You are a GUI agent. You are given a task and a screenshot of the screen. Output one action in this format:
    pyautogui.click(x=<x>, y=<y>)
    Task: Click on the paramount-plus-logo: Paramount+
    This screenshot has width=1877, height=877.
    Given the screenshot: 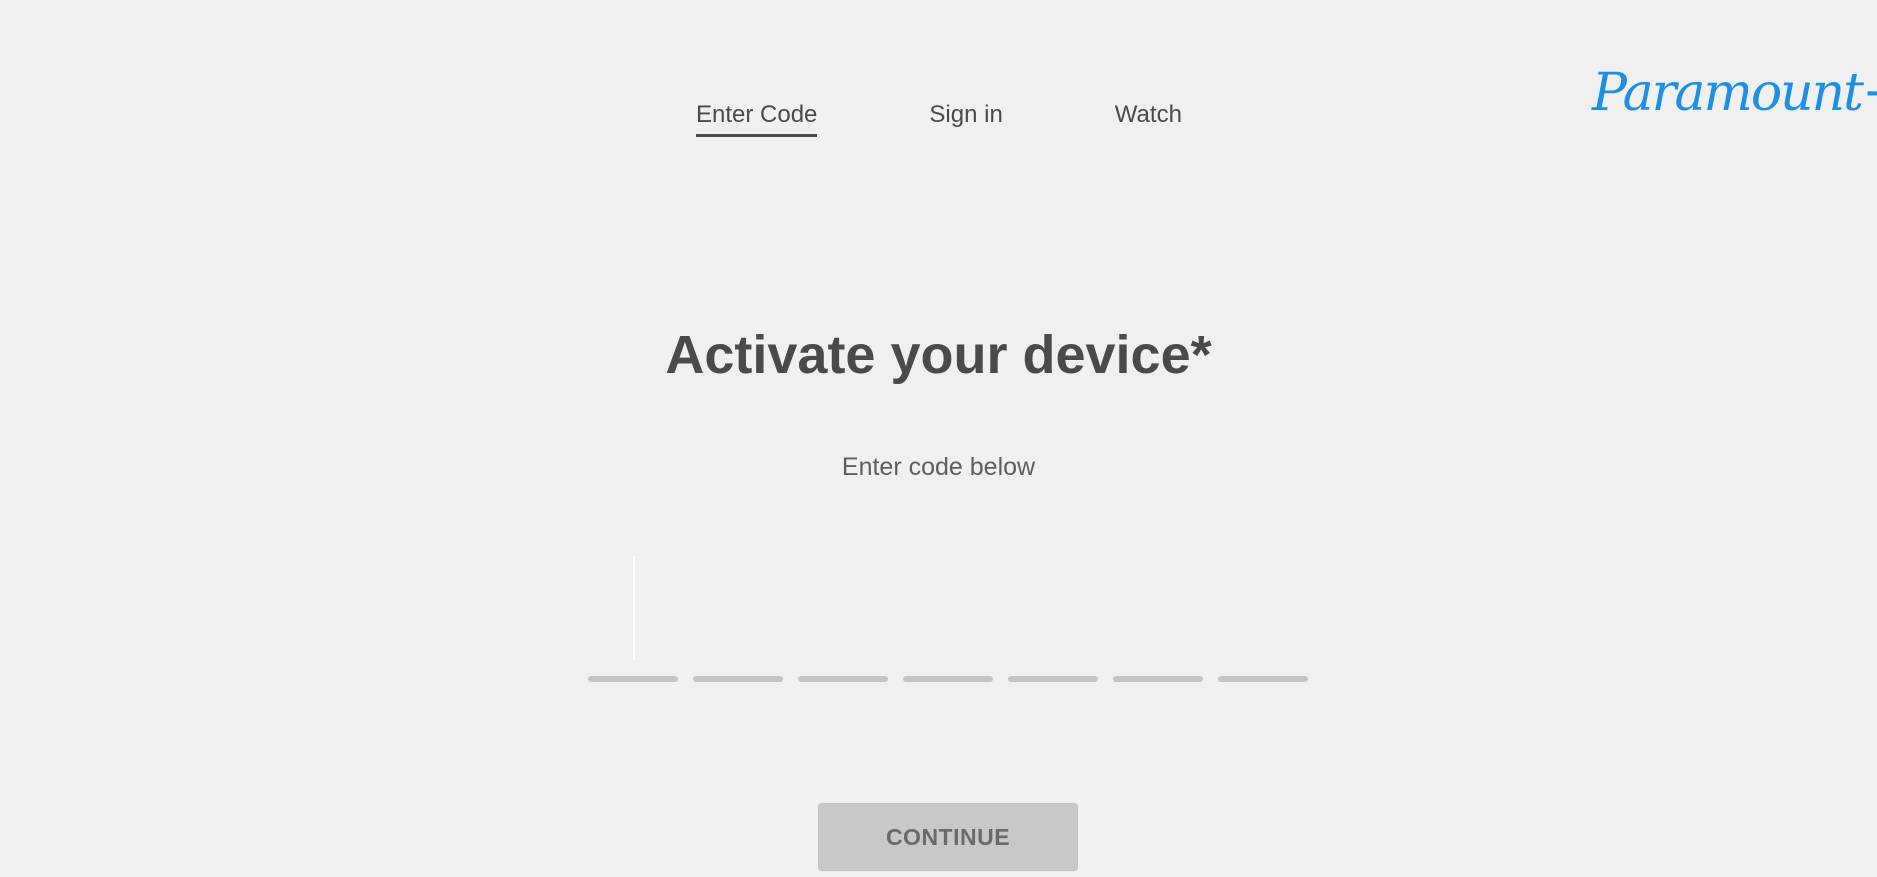 What is the action you would take?
    pyautogui.click(x=1734, y=98)
    